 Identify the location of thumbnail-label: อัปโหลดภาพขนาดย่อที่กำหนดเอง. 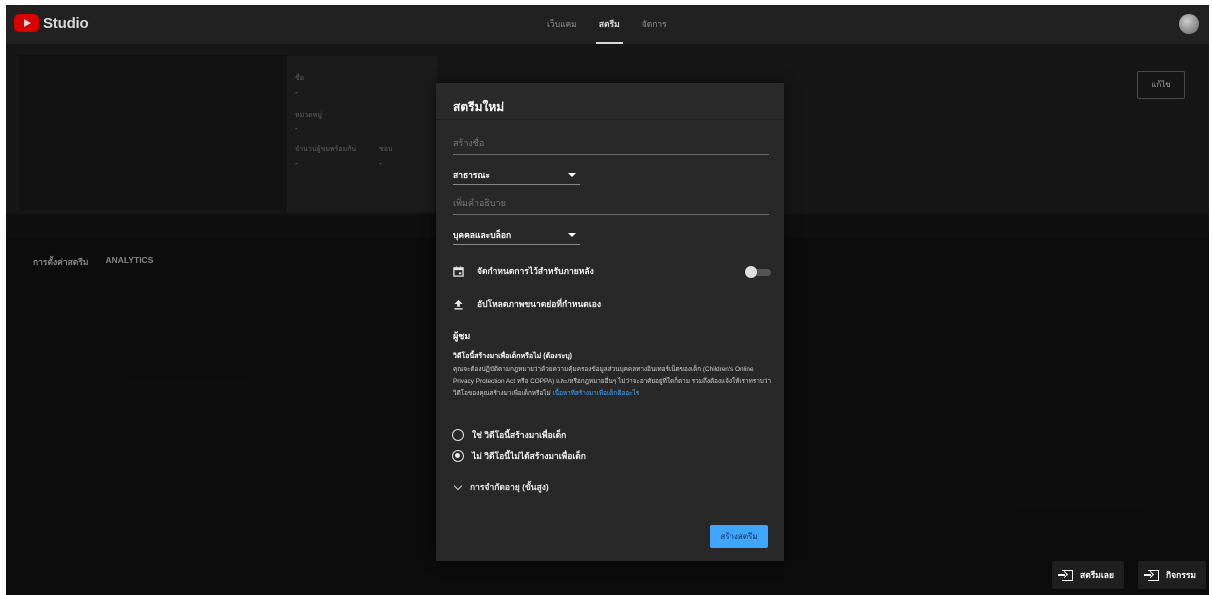
(539, 304).